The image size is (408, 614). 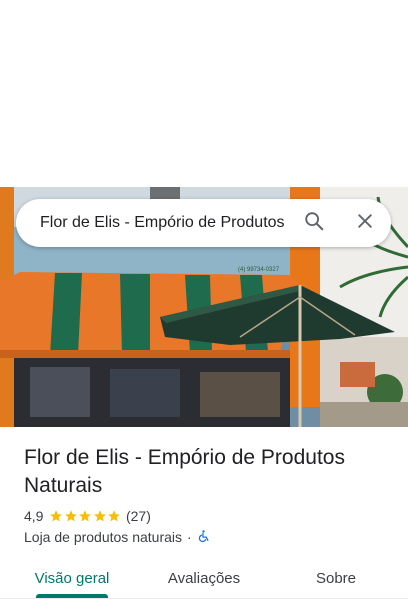 I want to click on tabs-divider, so click(x=204, y=598).